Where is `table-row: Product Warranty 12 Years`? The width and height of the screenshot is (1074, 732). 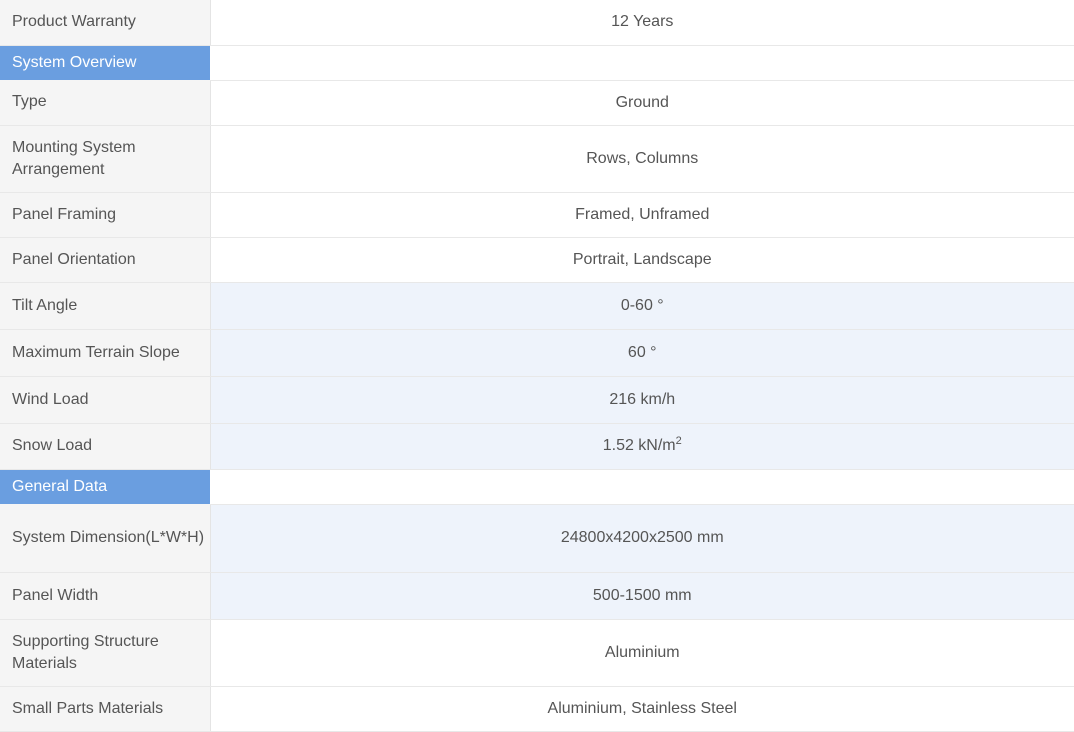 table-row: Product Warranty 12 Years is located at coordinates (537, 23).